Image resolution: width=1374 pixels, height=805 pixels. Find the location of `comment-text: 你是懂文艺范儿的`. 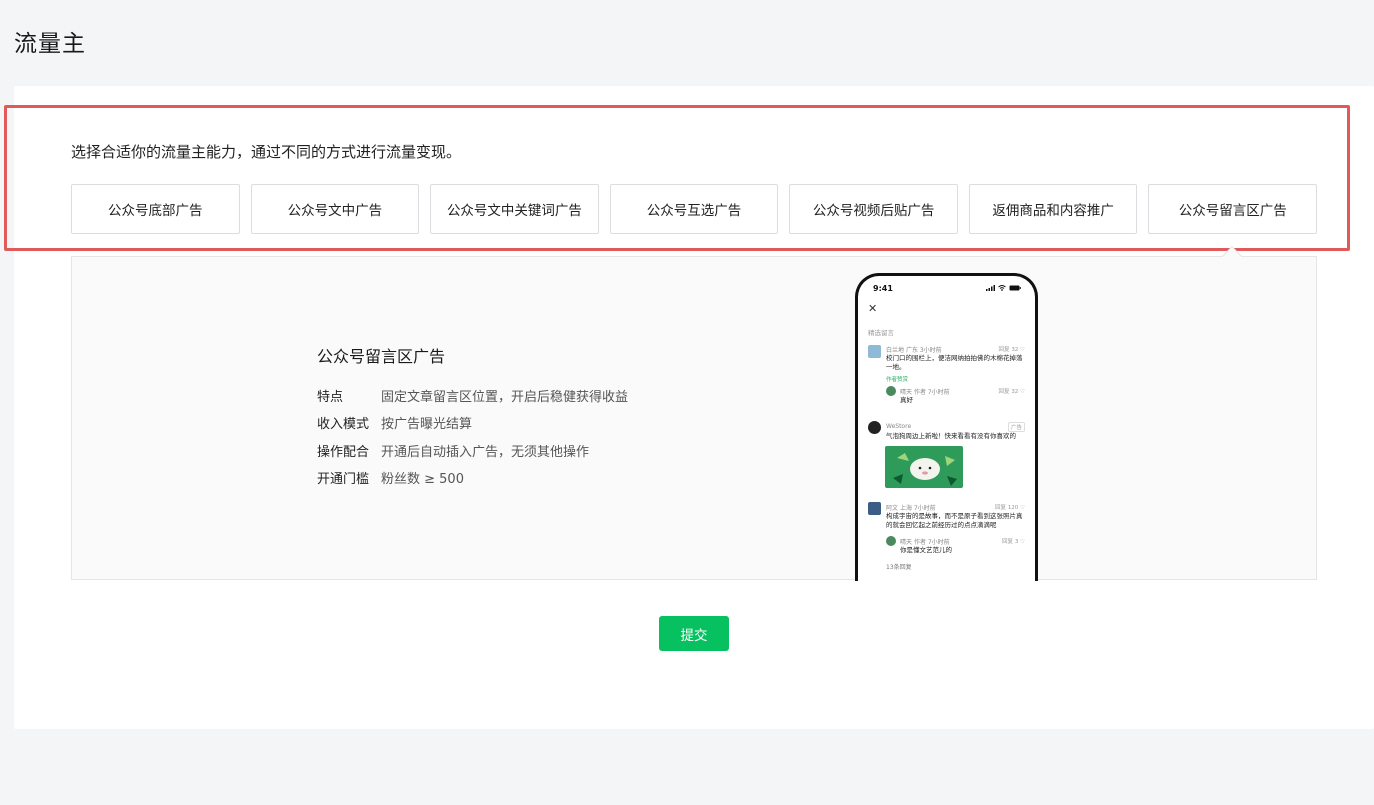

comment-text: 你是懂文艺范儿的 is located at coordinates (926, 550).